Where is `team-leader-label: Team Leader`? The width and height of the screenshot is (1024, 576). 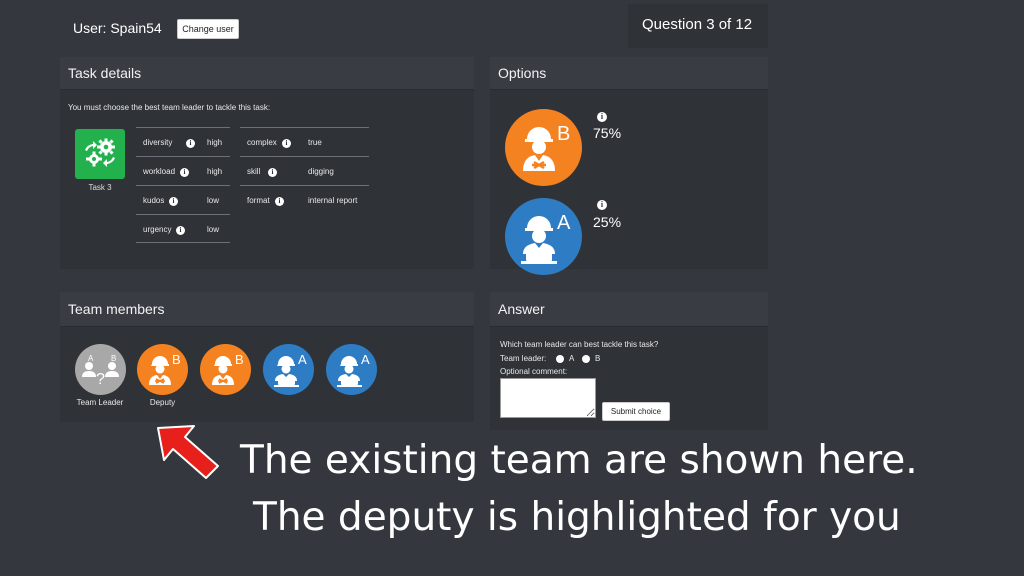
team-leader-label: Team Leader is located at coordinates (100, 402).